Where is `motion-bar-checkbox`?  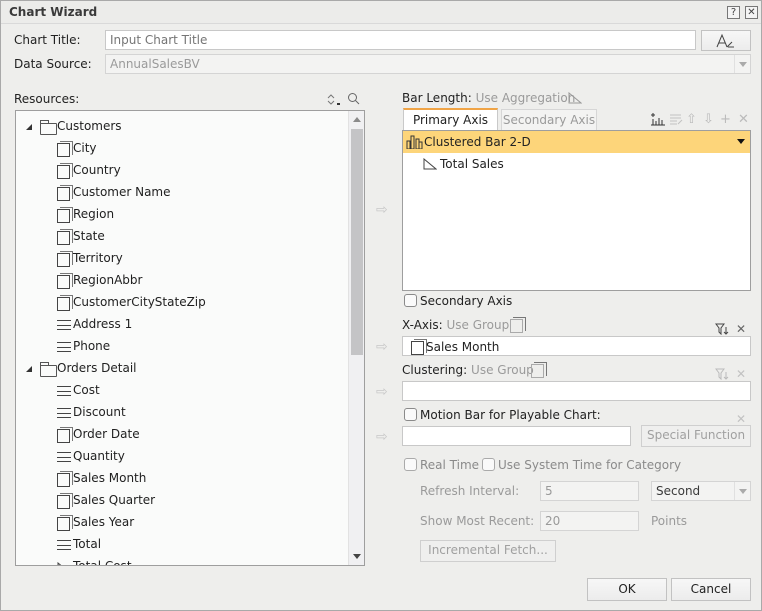 motion-bar-checkbox is located at coordinates (410, 414).